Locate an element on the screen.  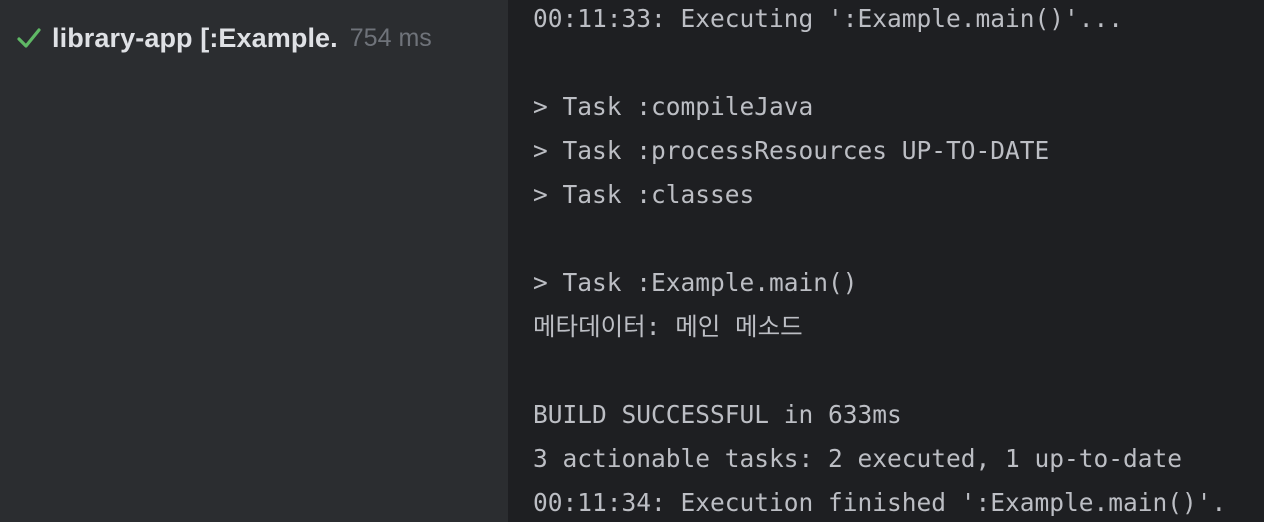
check-icon is located at coordinates (29, 38).